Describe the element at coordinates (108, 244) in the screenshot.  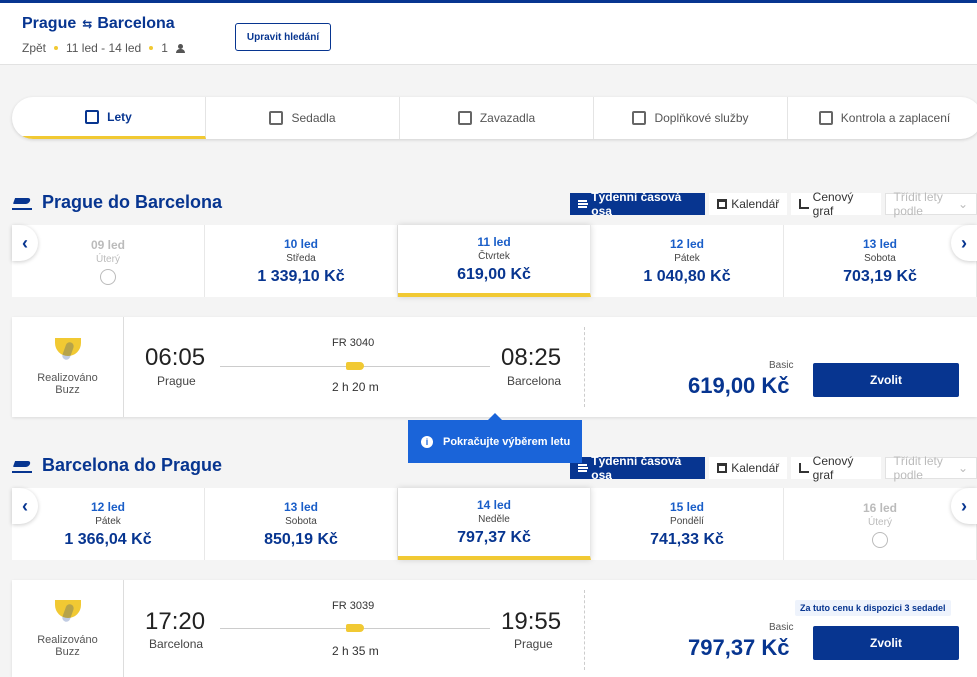
I see `date-label: 09 led` at that location.